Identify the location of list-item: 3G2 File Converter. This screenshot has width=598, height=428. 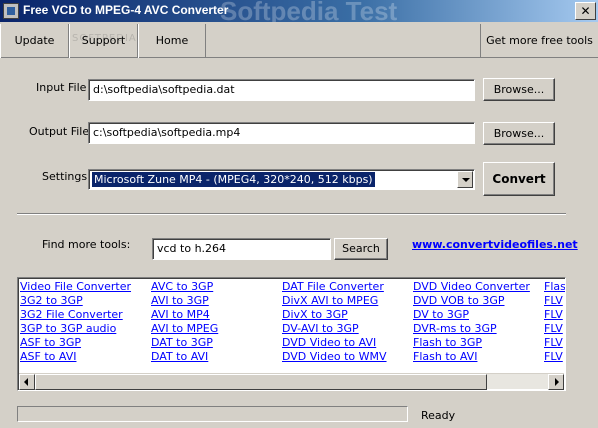
(75, 315).